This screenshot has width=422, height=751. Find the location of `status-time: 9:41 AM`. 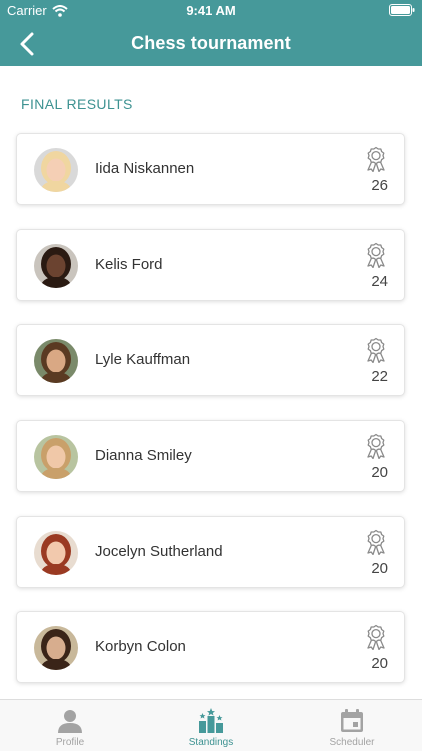

status-time: 9:41 AM is located at coordinates (211, 10).